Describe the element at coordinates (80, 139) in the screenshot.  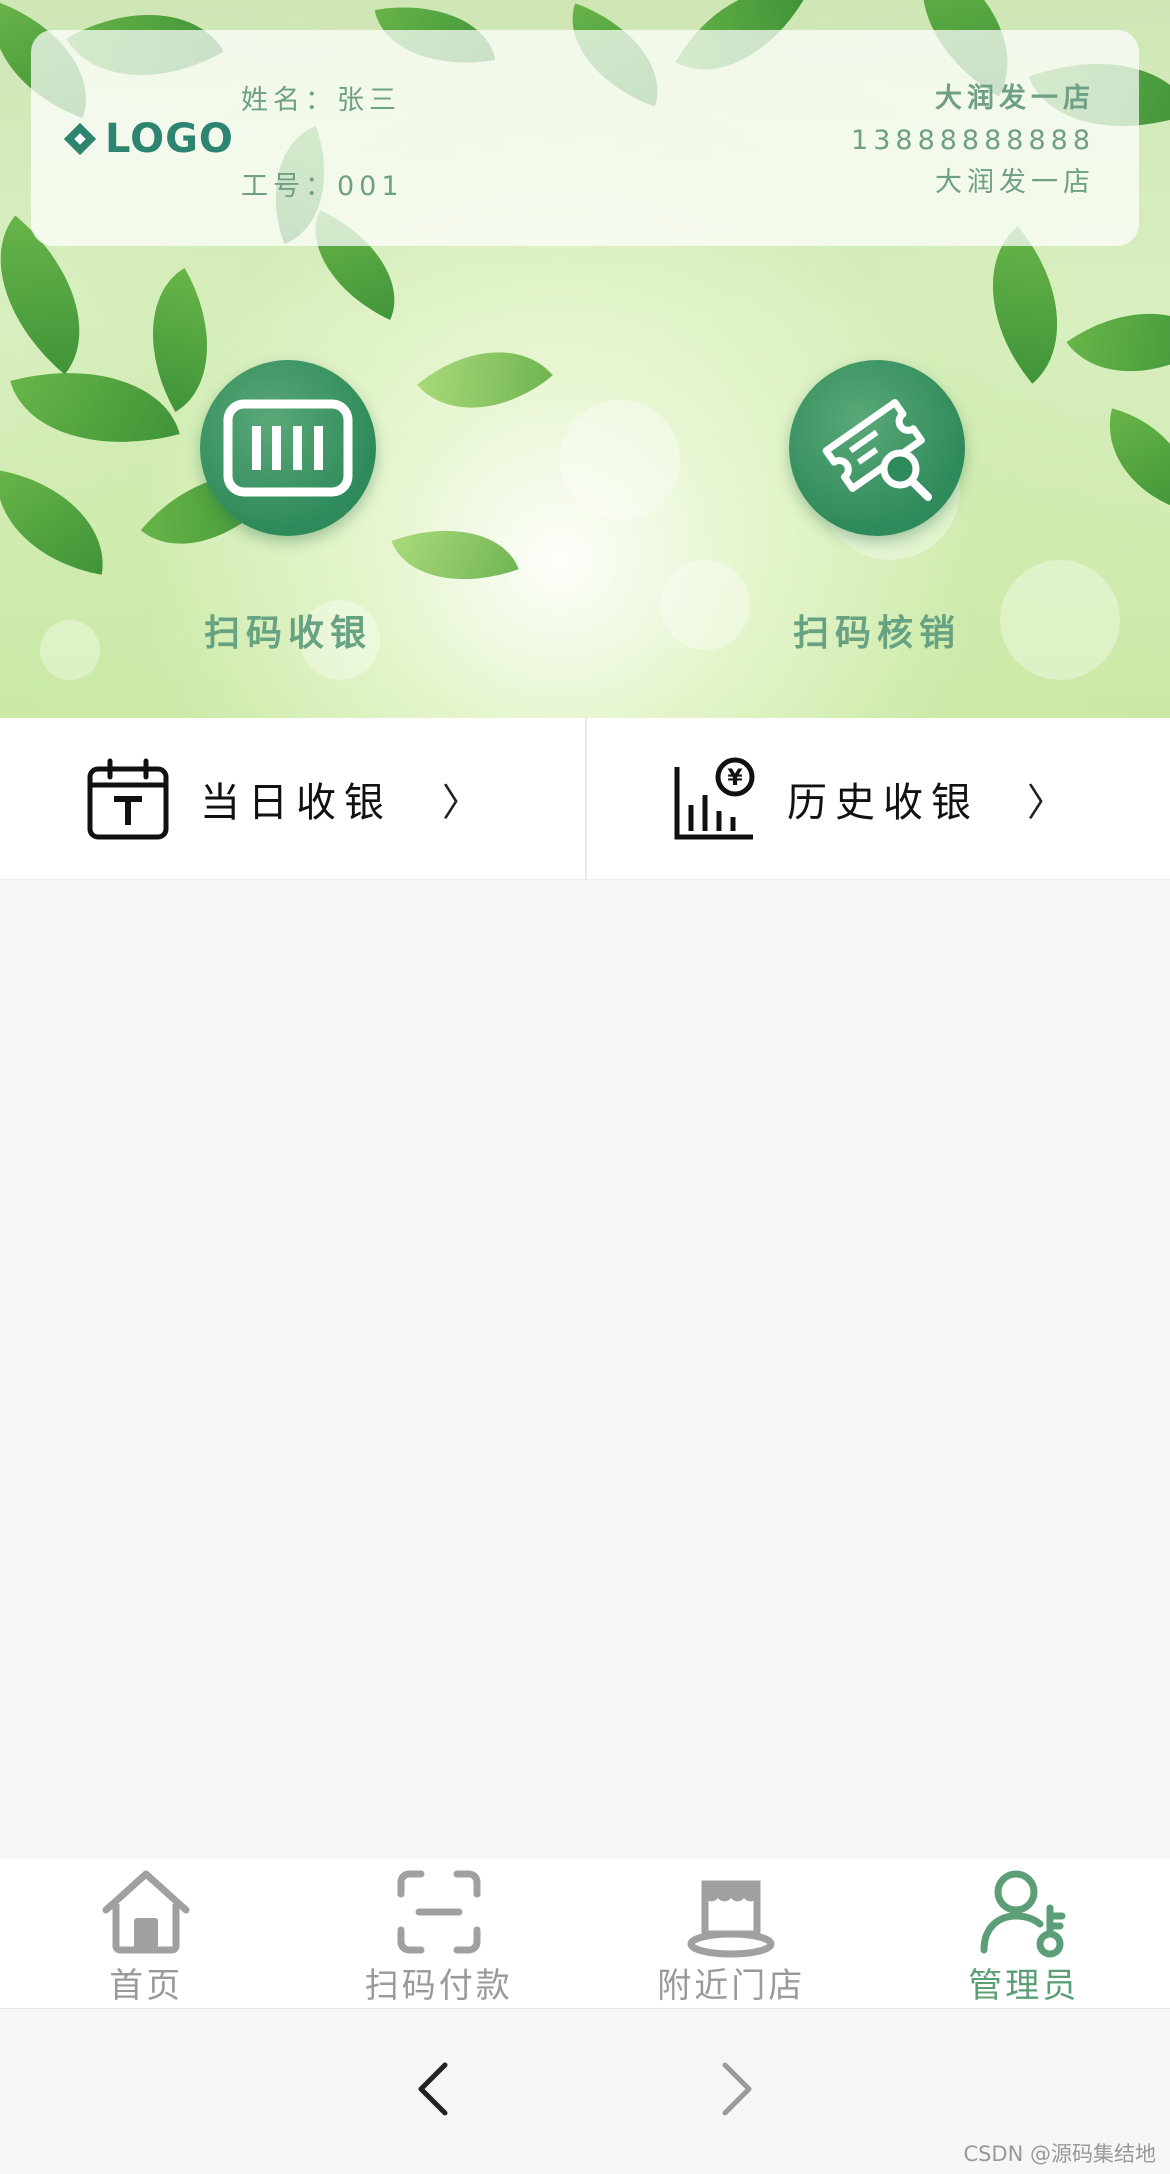
I see `logo-diamond-icon` at that location.